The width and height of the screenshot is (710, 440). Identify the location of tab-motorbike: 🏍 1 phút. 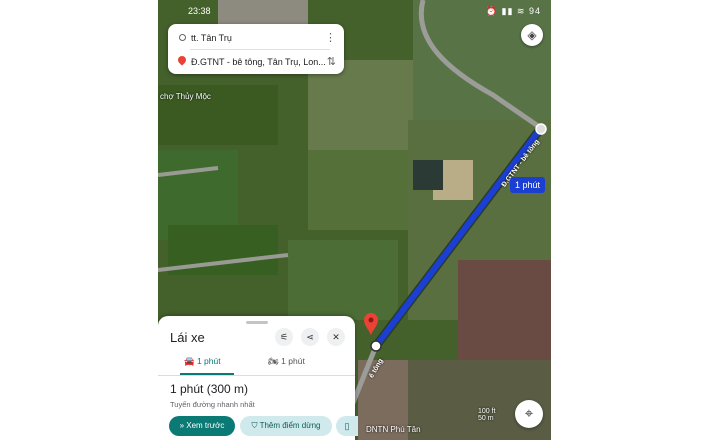
(286, 366).